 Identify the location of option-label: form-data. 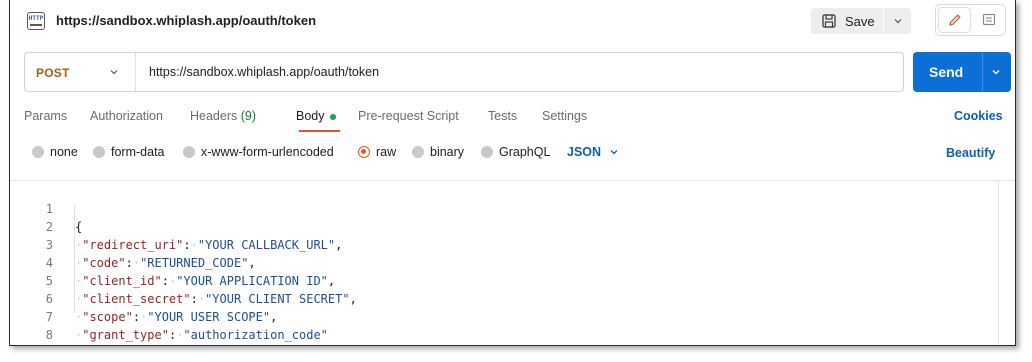
(138, 152).